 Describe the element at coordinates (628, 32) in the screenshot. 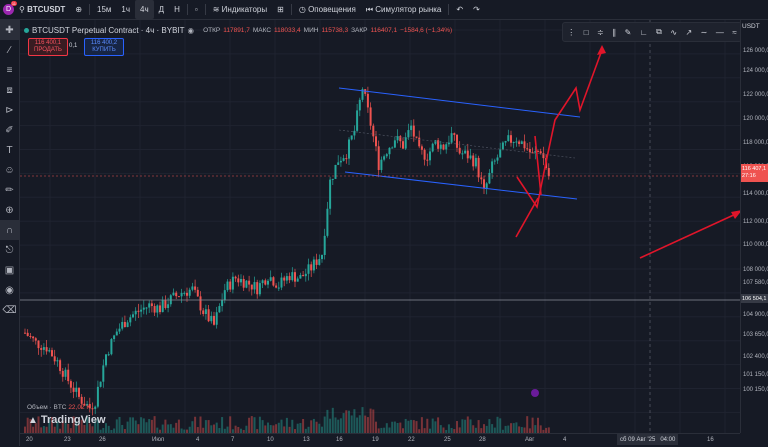

I see `pencil-icon: ✎` at that location.